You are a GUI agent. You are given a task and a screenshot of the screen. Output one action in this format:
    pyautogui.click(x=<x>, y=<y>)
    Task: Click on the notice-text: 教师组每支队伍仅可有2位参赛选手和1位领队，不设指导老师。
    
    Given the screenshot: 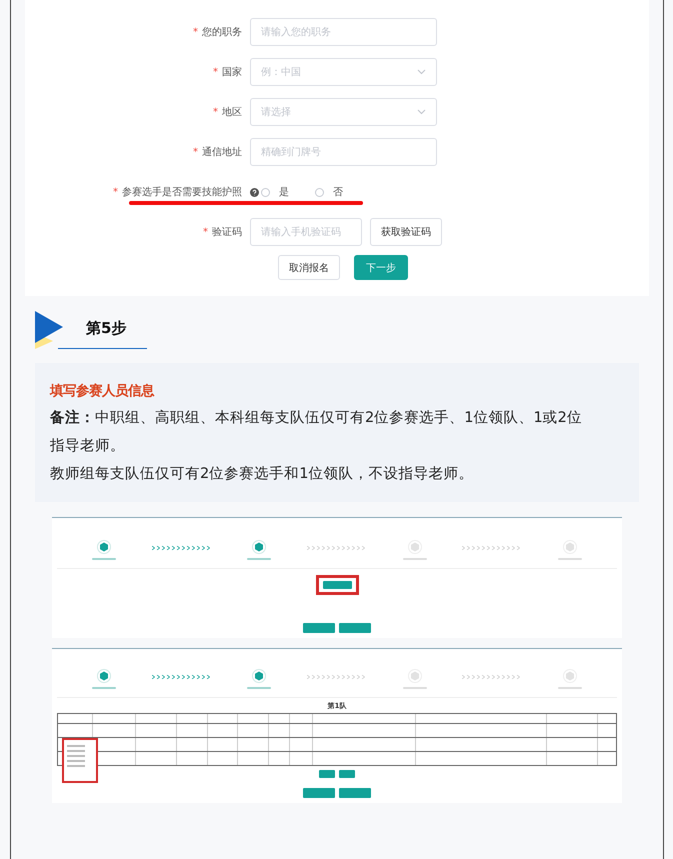 What is the action you would take?
    pyautogui.click(x=262, y=474)
    